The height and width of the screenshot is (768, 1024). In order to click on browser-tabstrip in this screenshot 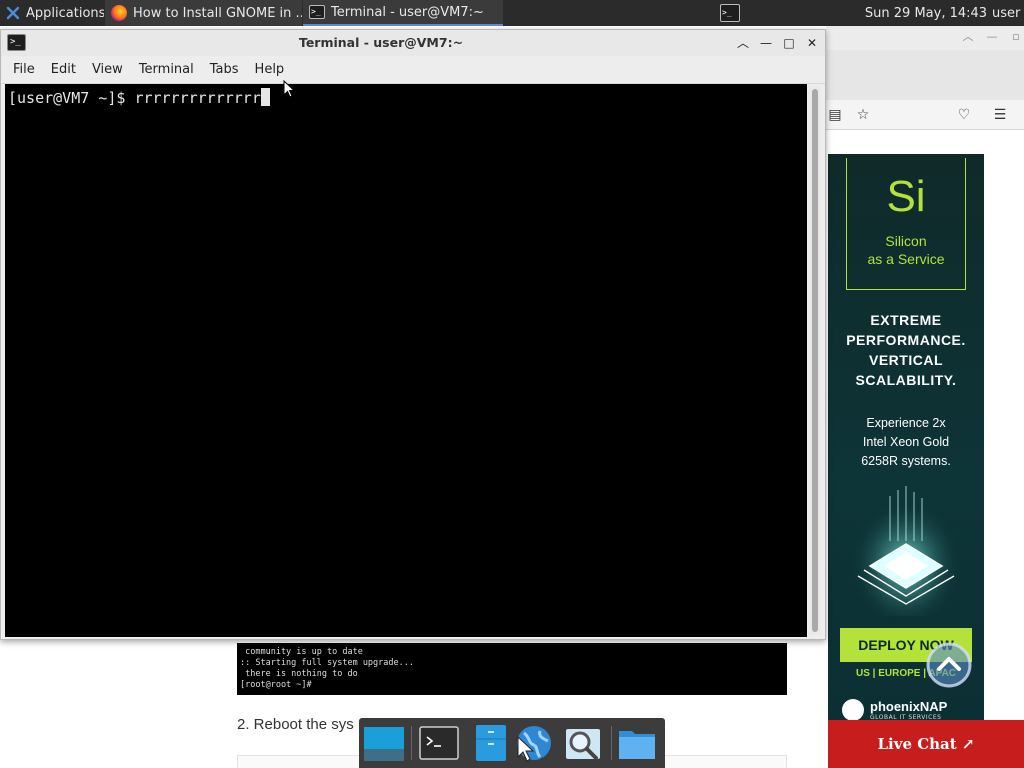, I will do `click(925, 75)`.